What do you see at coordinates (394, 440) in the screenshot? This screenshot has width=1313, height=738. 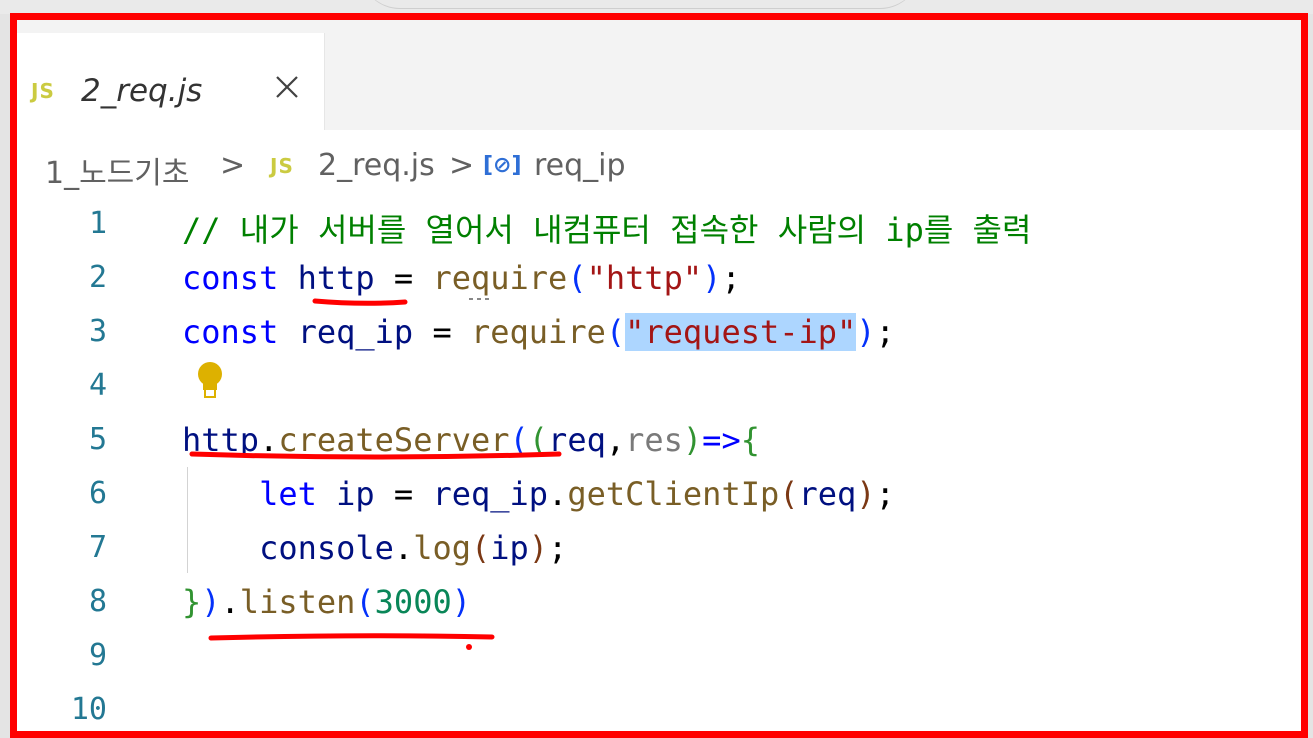 I see `function-token: createServer` at bounding box center [394, 440].